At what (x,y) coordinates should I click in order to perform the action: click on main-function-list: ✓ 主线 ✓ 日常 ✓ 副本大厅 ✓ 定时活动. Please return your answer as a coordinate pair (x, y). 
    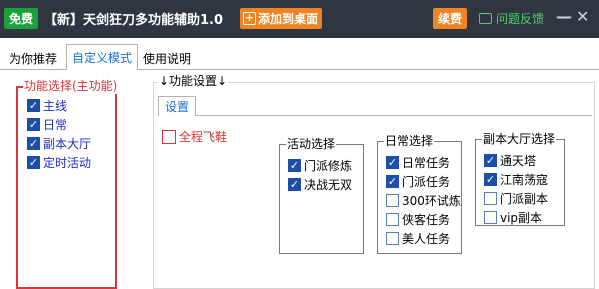
    Looking at the image, I should click on (59, 134).